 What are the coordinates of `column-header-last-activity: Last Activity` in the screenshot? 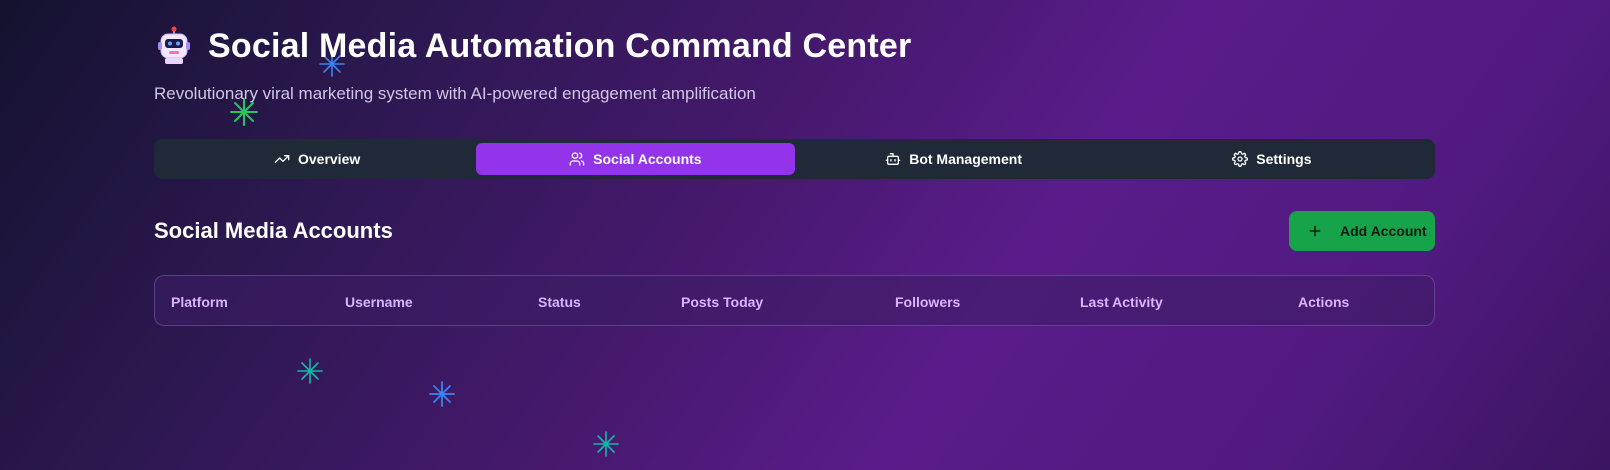 It's located at (1121, 302).